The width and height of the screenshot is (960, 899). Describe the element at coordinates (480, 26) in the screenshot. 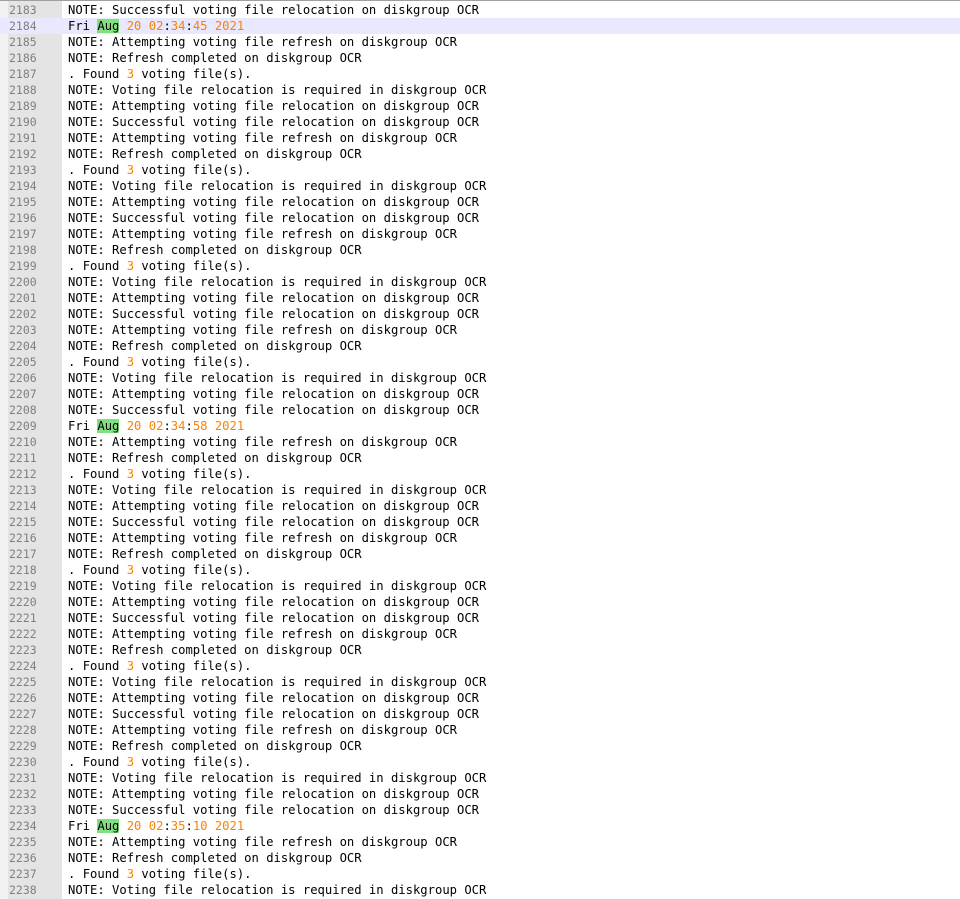

I see `editor-line: 2184 Fri Aug 20 02:34:45 2021` at that location.